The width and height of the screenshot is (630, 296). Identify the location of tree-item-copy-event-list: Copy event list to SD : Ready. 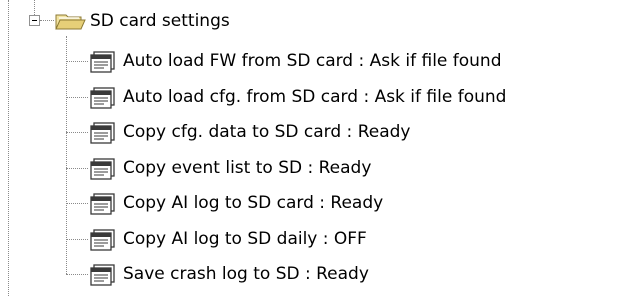
(230, 168).